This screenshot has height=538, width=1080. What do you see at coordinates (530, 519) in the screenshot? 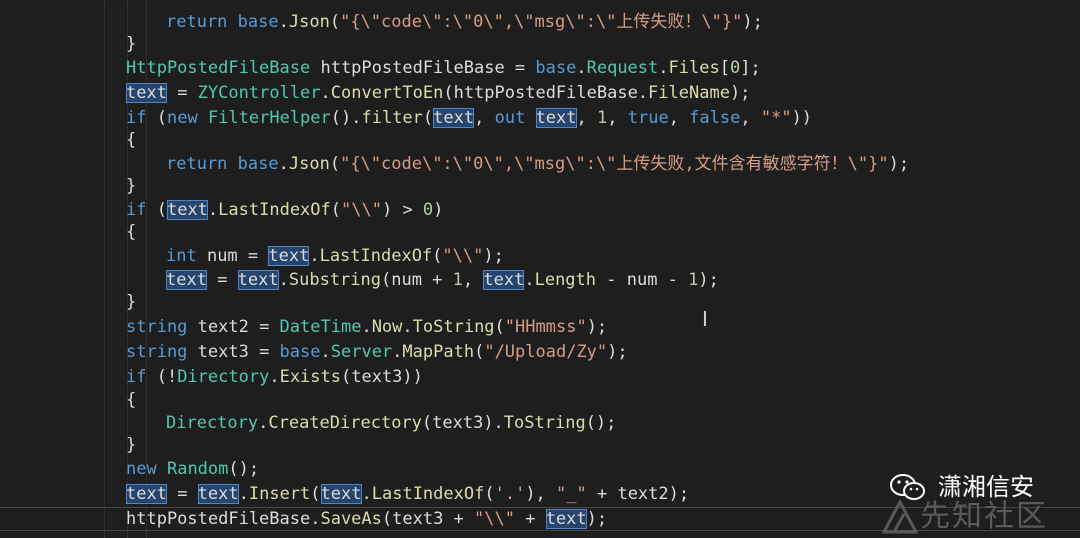
I see `code-token: +` at bounding box center [530, 519].